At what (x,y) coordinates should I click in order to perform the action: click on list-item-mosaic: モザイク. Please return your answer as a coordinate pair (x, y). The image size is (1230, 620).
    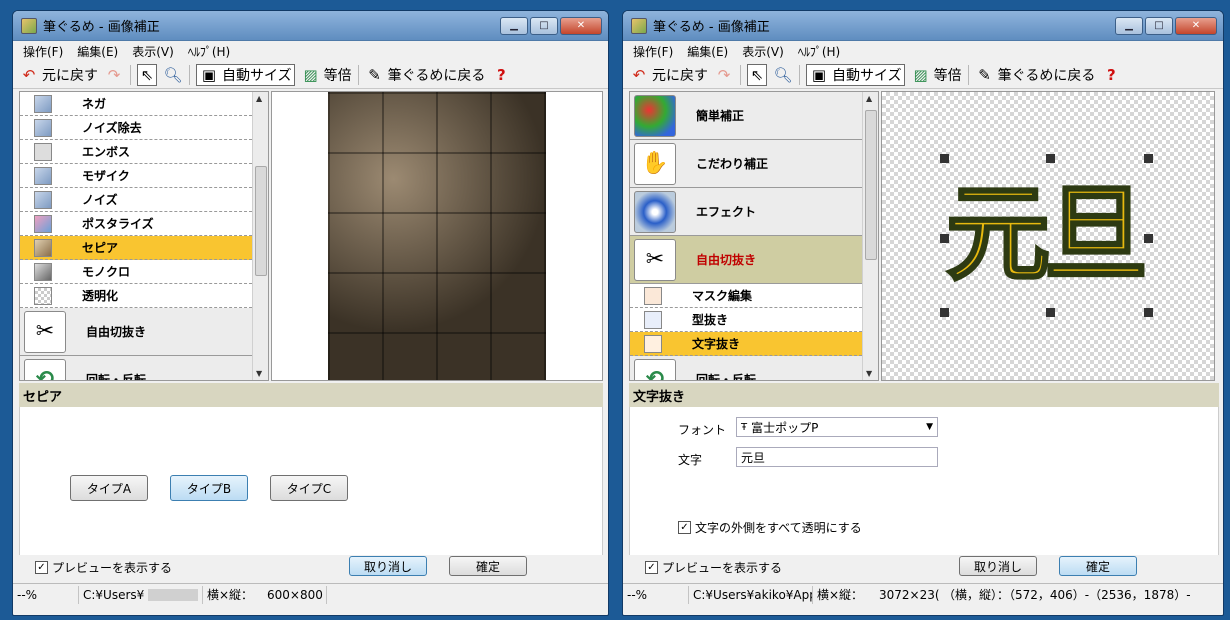
    Looking at the image, I should click on (136, 176).